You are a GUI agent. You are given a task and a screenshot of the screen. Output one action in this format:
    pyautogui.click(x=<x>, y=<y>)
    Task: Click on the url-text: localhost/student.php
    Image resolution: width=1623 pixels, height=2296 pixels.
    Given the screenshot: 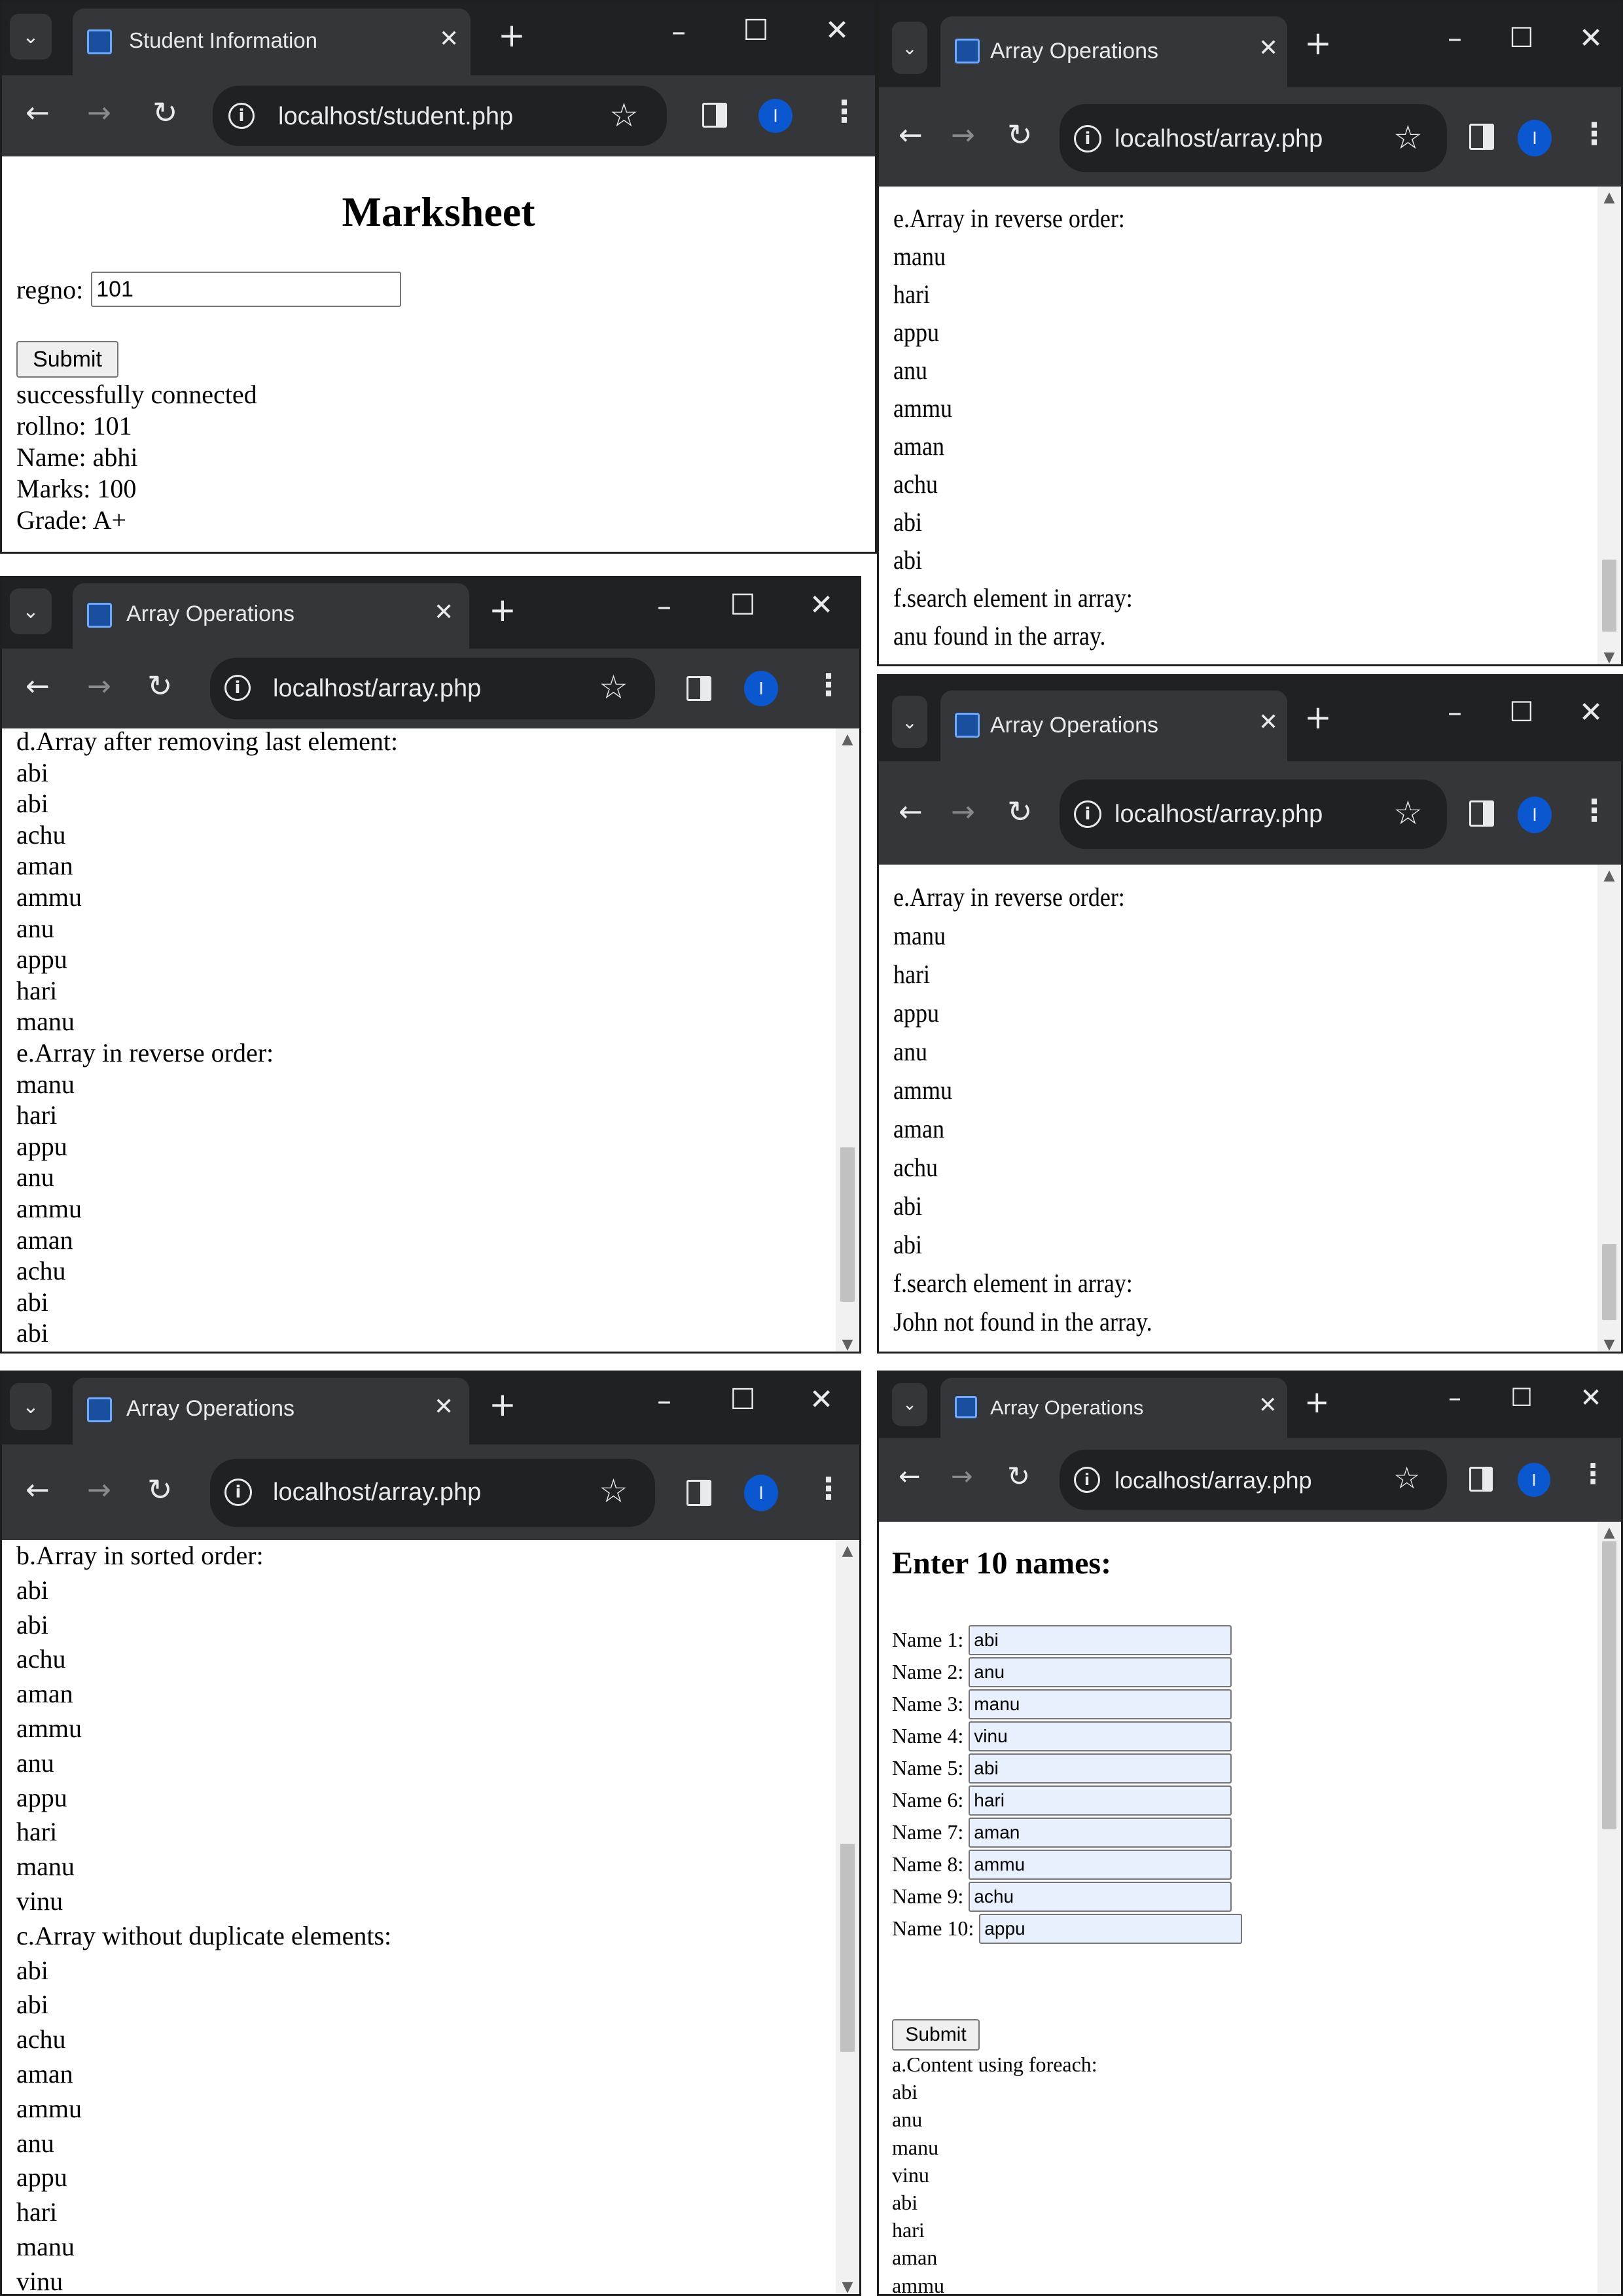 What is the action you would take?
    pyautogui.click(x=395, y=117)
    